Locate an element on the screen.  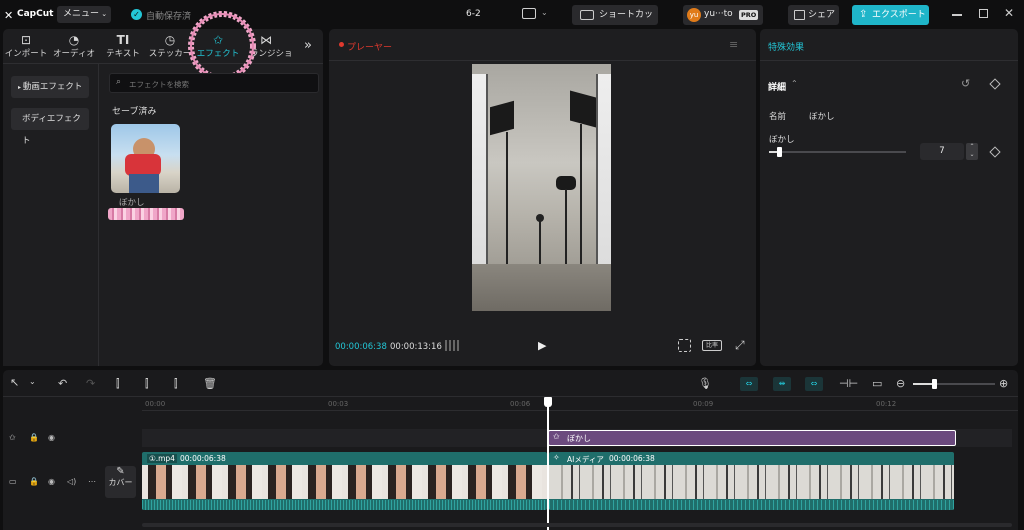
fit-screen-icon is located at coordinates (684, 345).